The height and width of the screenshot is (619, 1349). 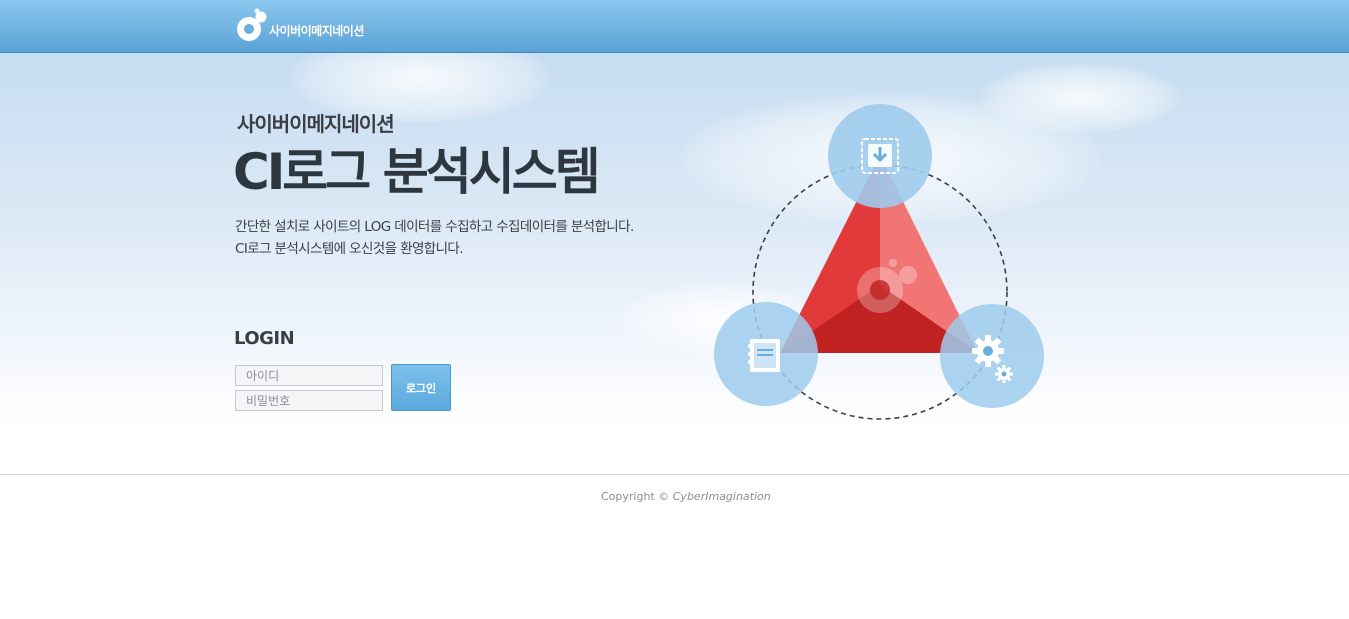 What do you see at coordinates (316, 30) in the screenshot?
I see `brand-name: 사이버이메지네이션` at bounding box center [316, 30].